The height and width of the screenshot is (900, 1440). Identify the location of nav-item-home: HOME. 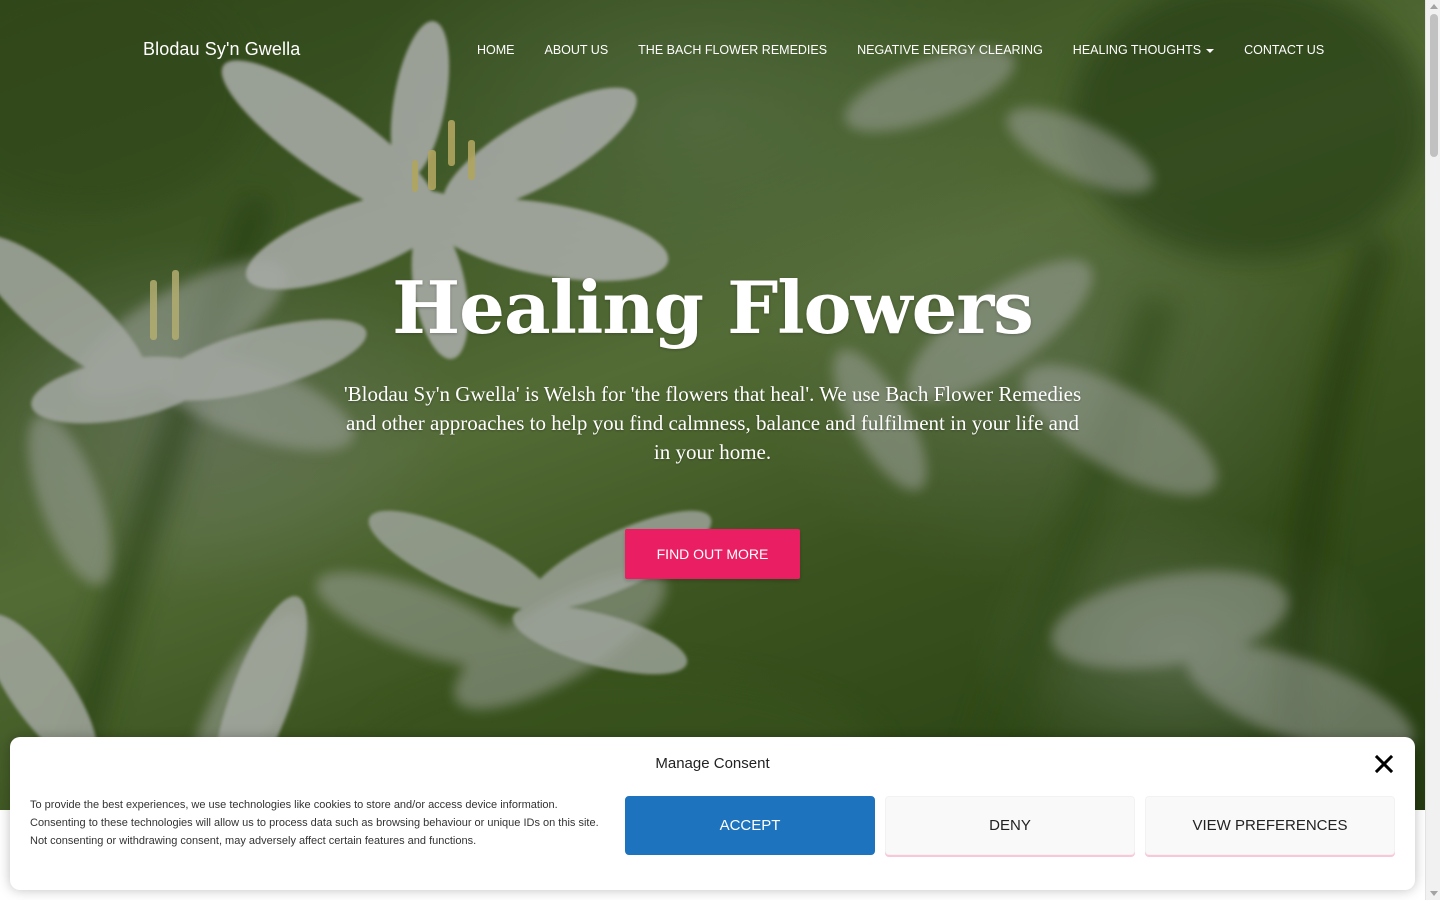
(496, 50).